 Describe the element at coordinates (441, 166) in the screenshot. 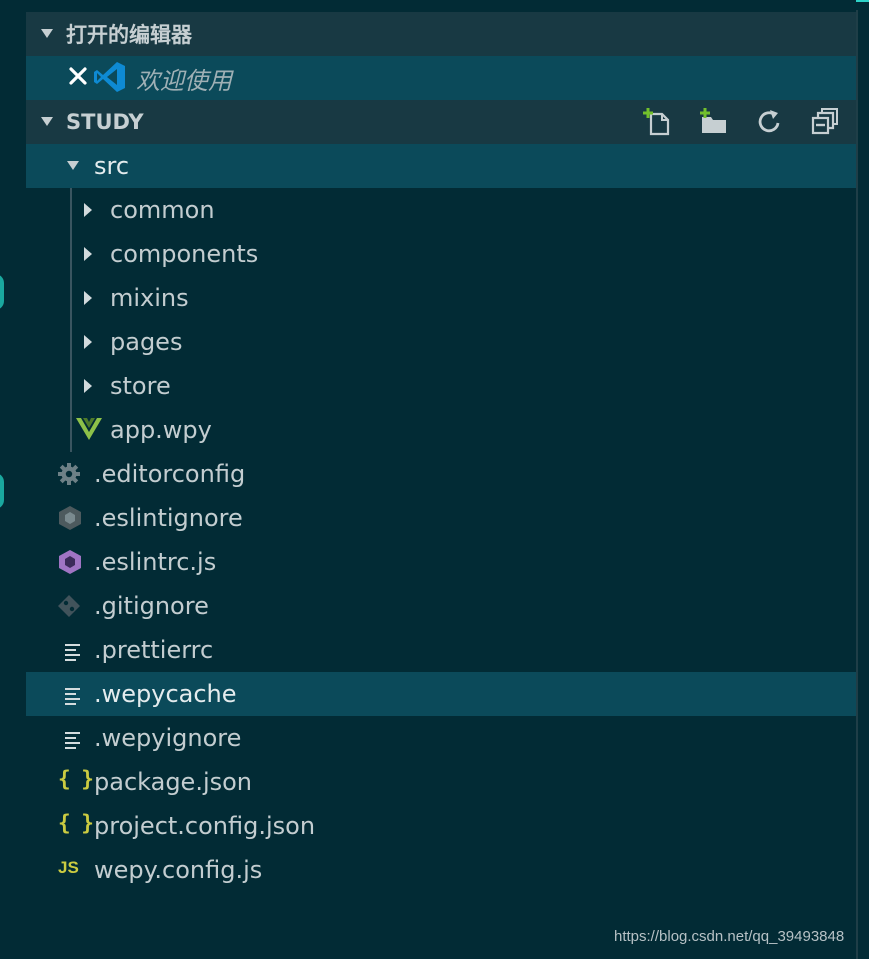

I see `tree-folder-src: src` at that location.